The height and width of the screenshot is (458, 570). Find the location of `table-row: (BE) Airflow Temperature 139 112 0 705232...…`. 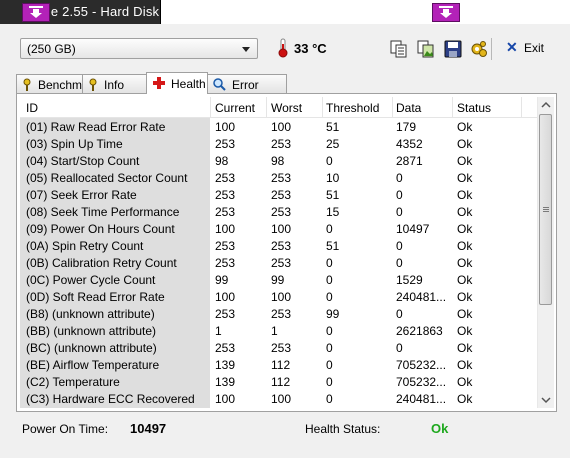

table-row: (BE) Airflow Temperature 139 112 0 705232...… is located at coordinates (279, 364).